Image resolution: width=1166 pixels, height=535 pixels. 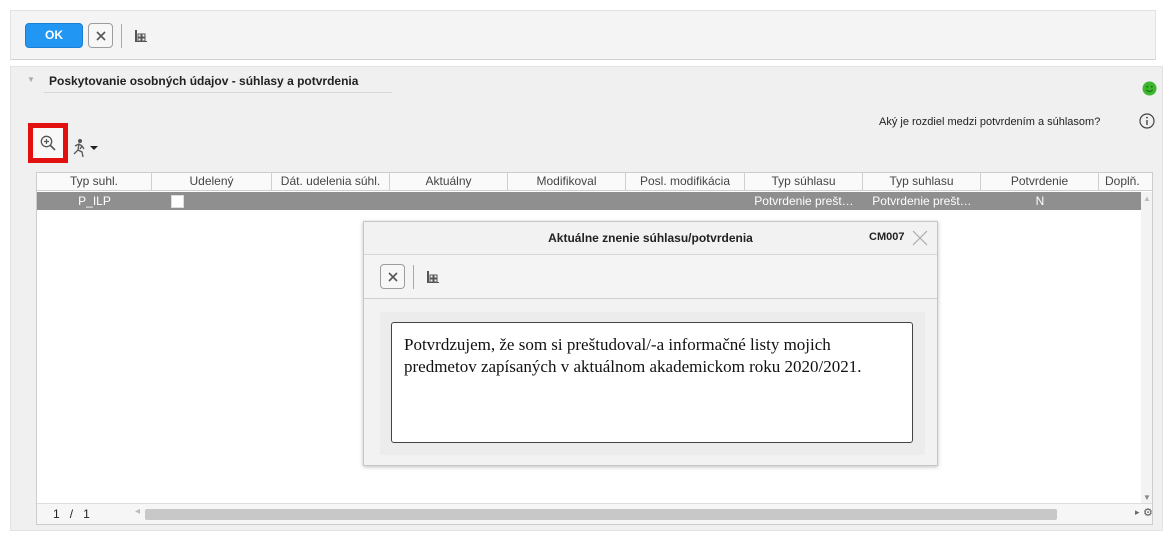 I want to click on scroll-down-icon: ▼, so click(x=1147, y=497).